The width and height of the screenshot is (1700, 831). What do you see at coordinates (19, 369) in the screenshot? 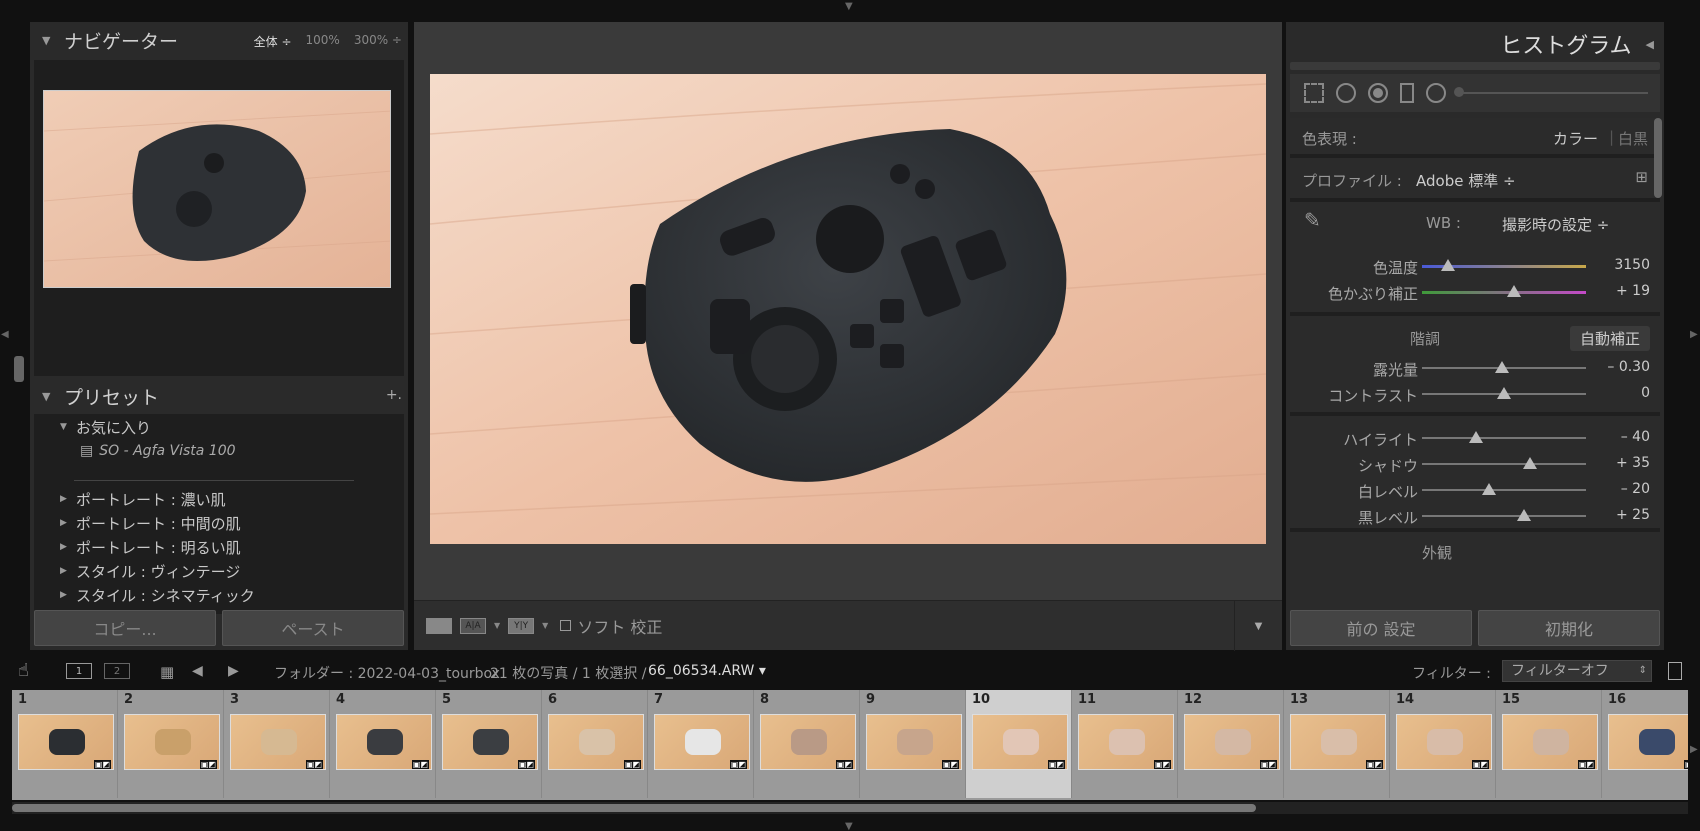
I see `left-scrollbar` at bounding box center [19, 369].